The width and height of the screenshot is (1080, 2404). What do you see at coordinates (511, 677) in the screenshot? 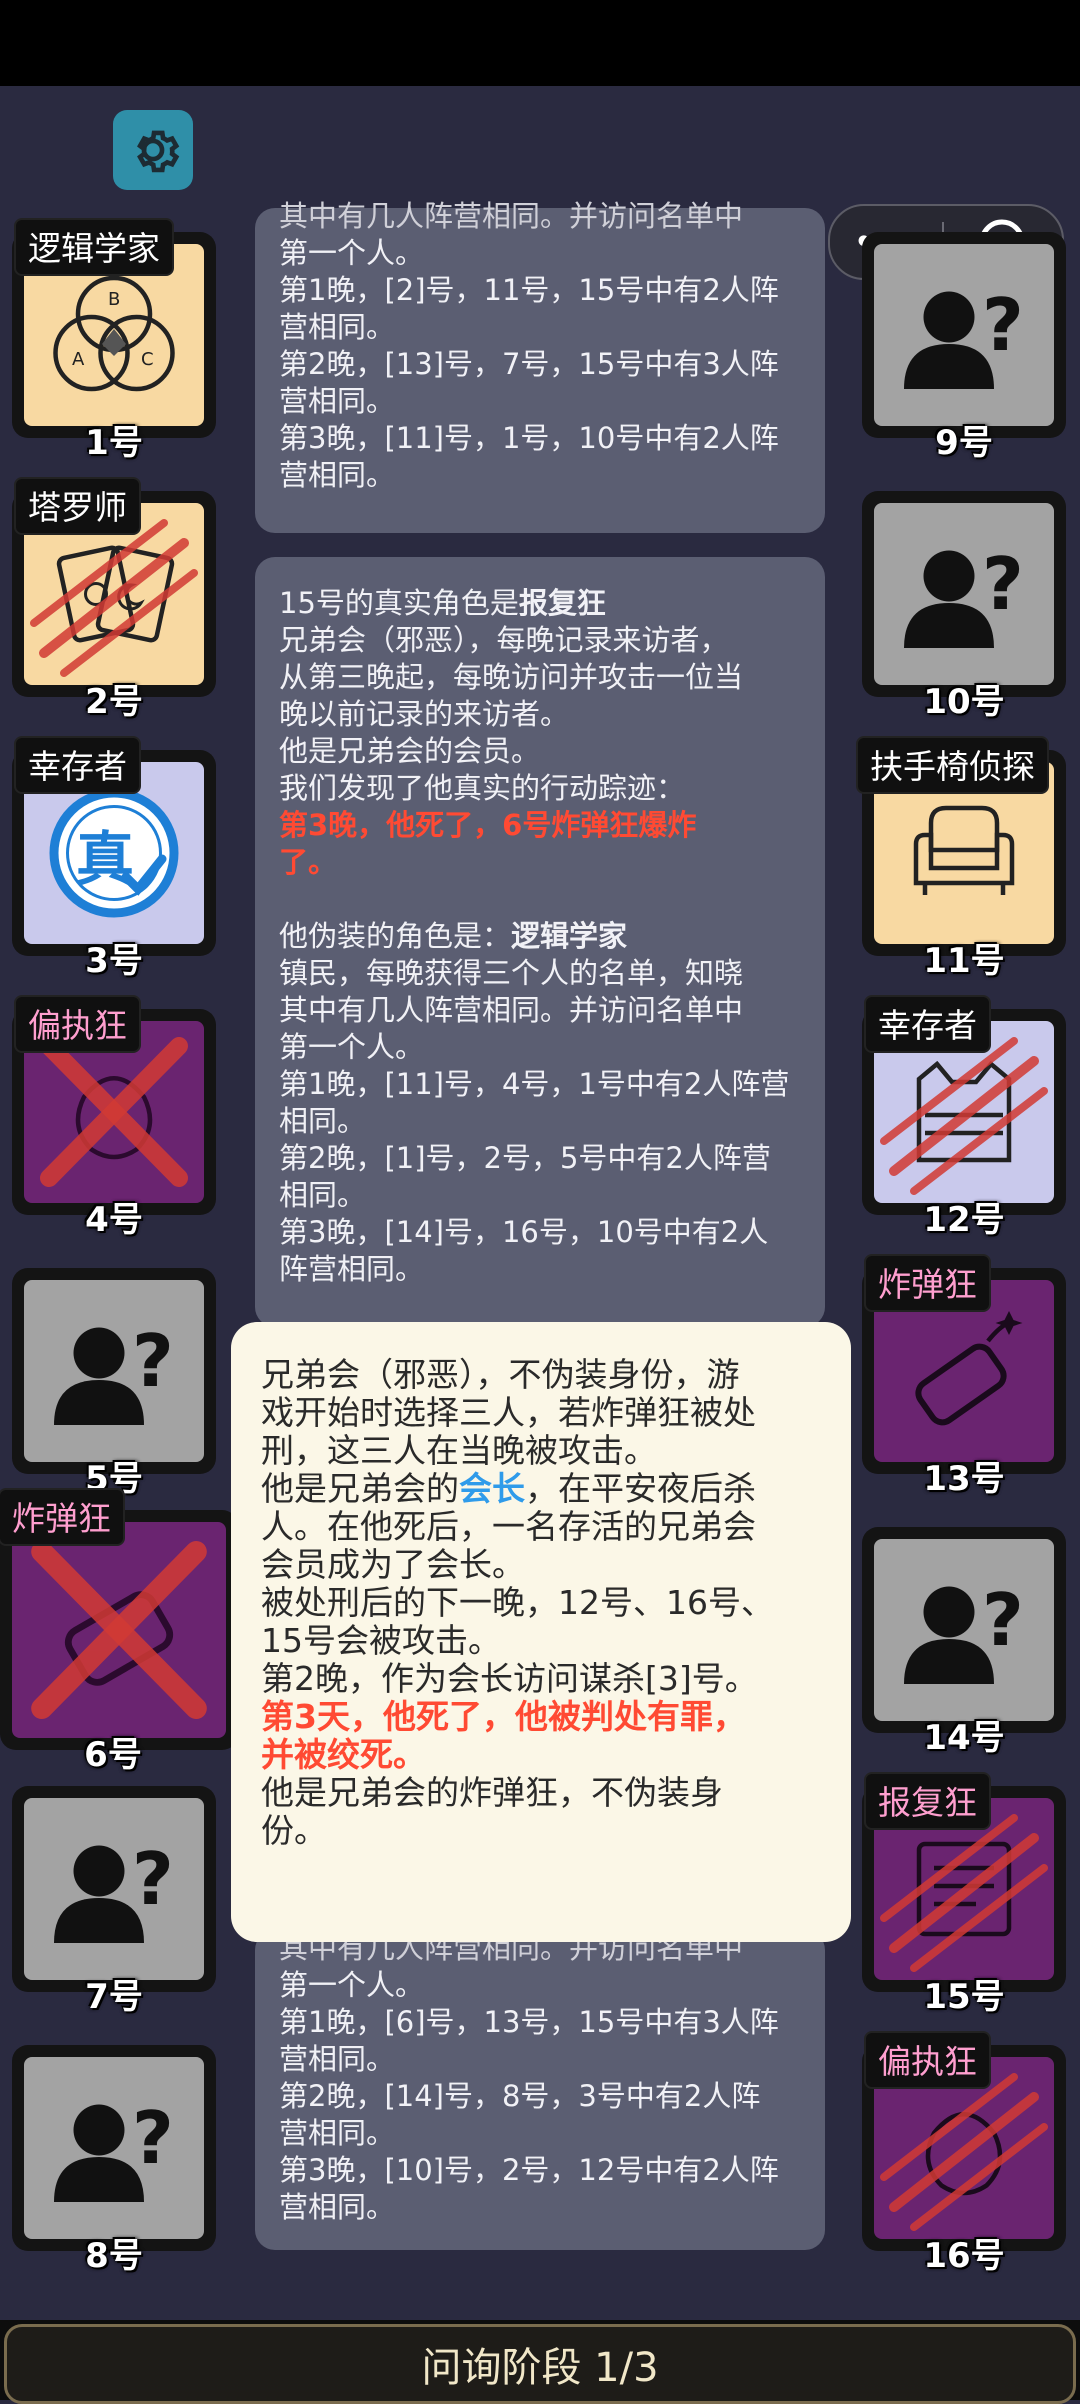
I see `log-line: 从第三晚起，每晚访问并攻击一位当` at bounding box center [511, 677].